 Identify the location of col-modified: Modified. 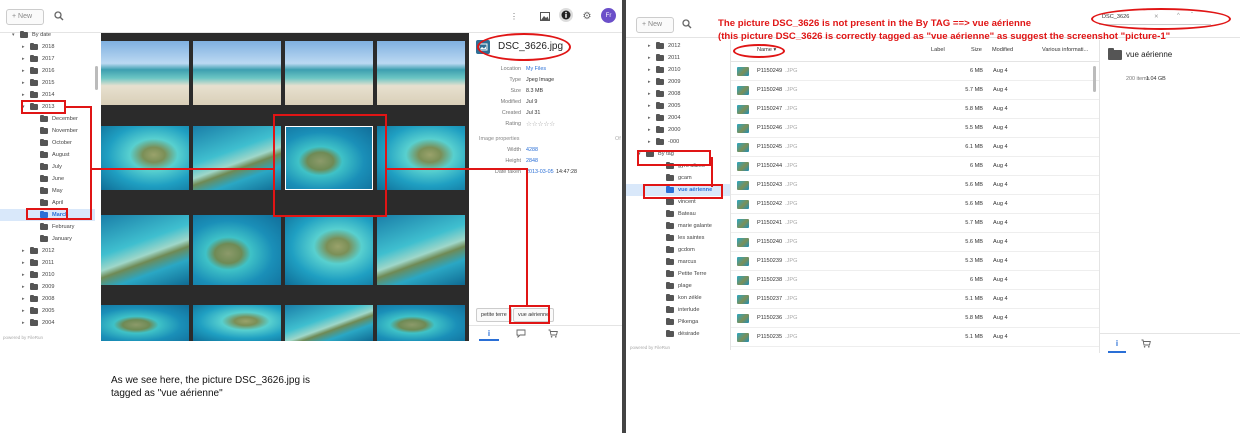
(1002, 50).